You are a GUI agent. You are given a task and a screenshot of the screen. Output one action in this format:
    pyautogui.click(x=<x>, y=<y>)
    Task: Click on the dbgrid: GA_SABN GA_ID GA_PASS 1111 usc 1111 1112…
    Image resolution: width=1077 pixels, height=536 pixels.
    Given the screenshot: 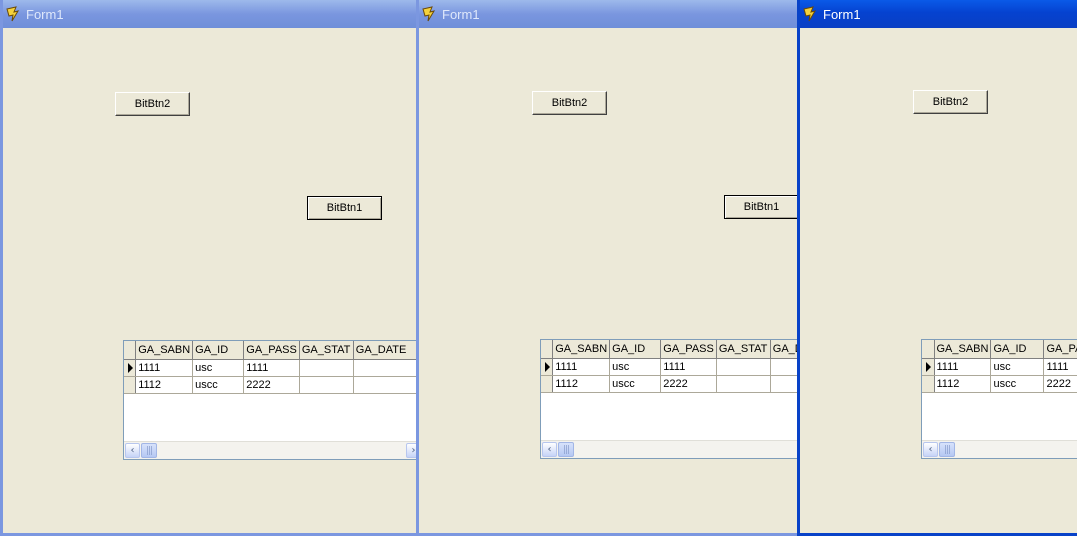 What is the action you would take?
    pyautogui.click(x=999, y=399)
    